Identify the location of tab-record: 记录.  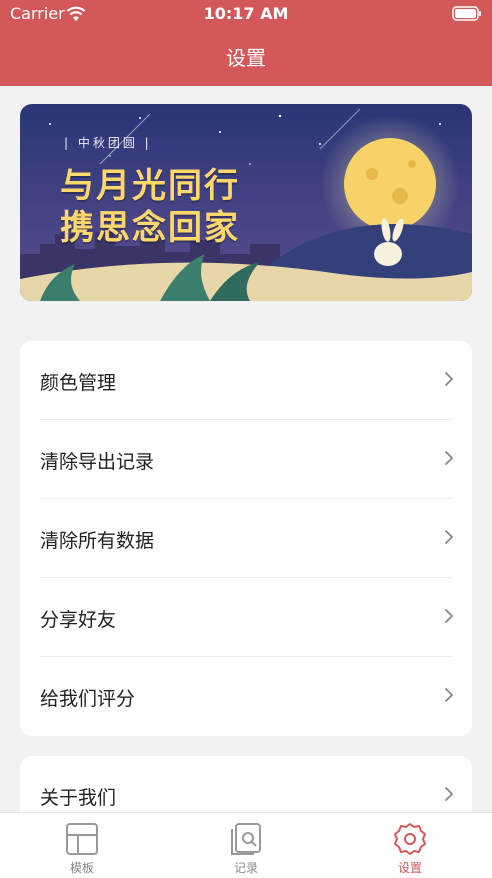
(246, 845).